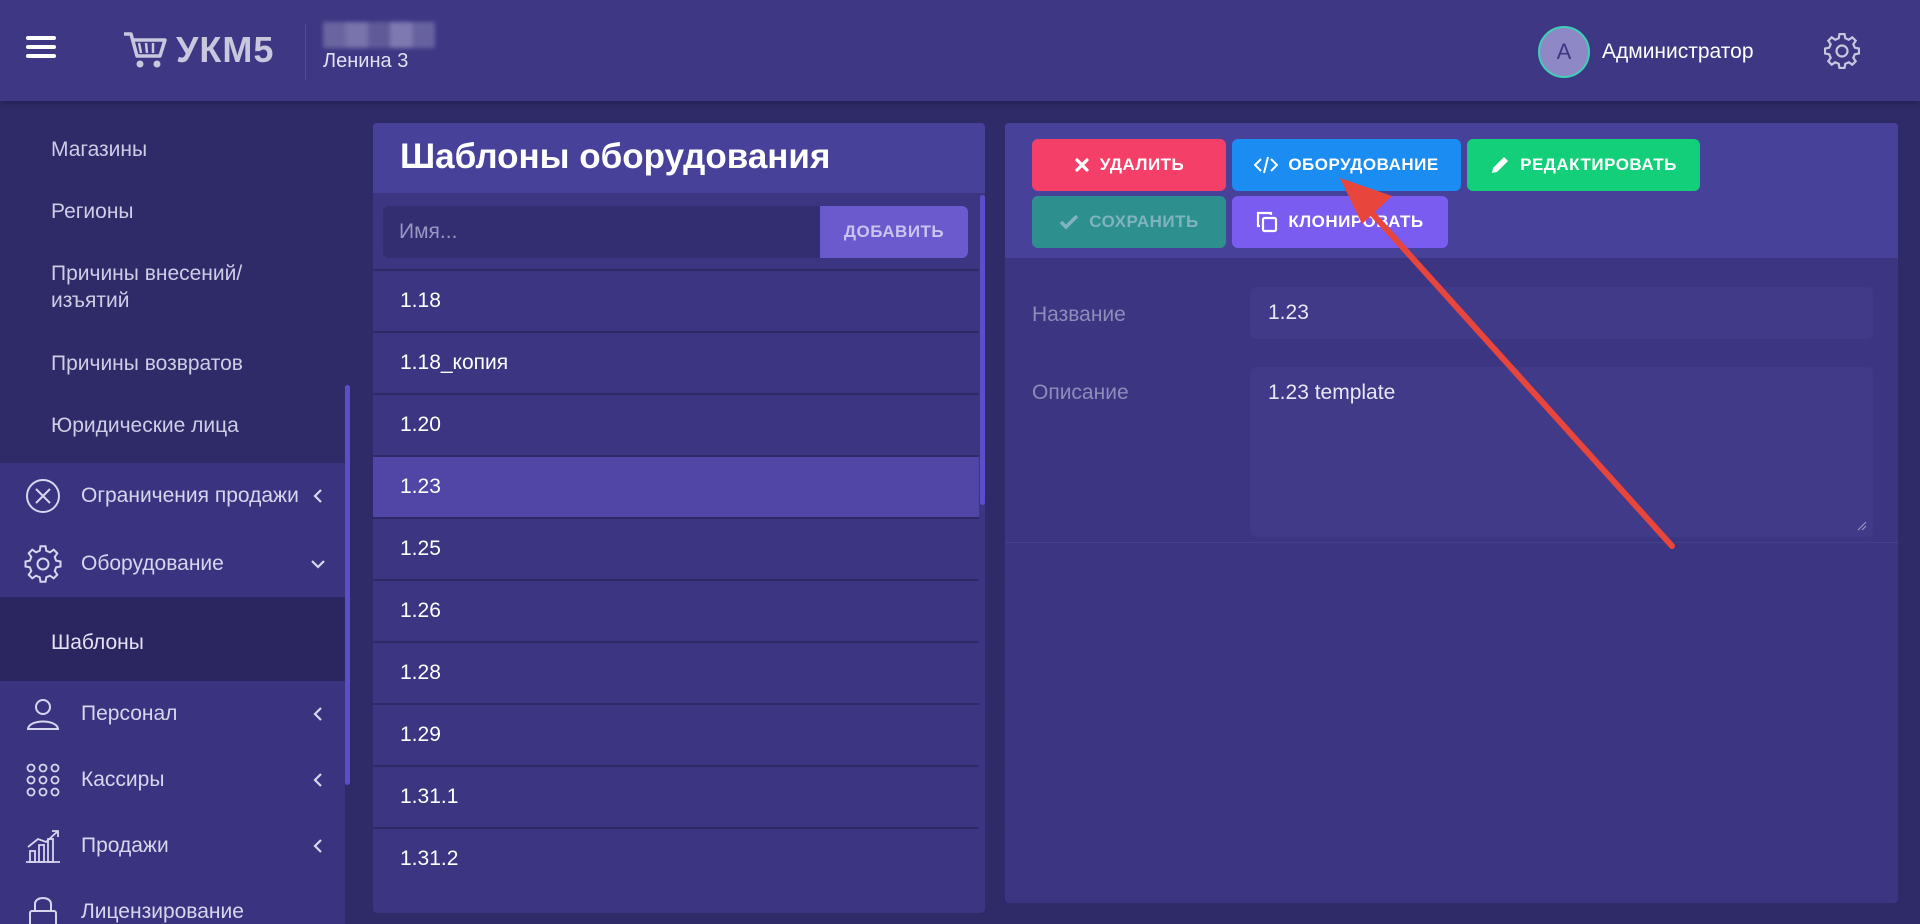 This screenshot has width=1920, height=924. What do you see at coordinates (601, 232) in the screenshot?
I see `template-name-input` at bounding box center [601, 232].